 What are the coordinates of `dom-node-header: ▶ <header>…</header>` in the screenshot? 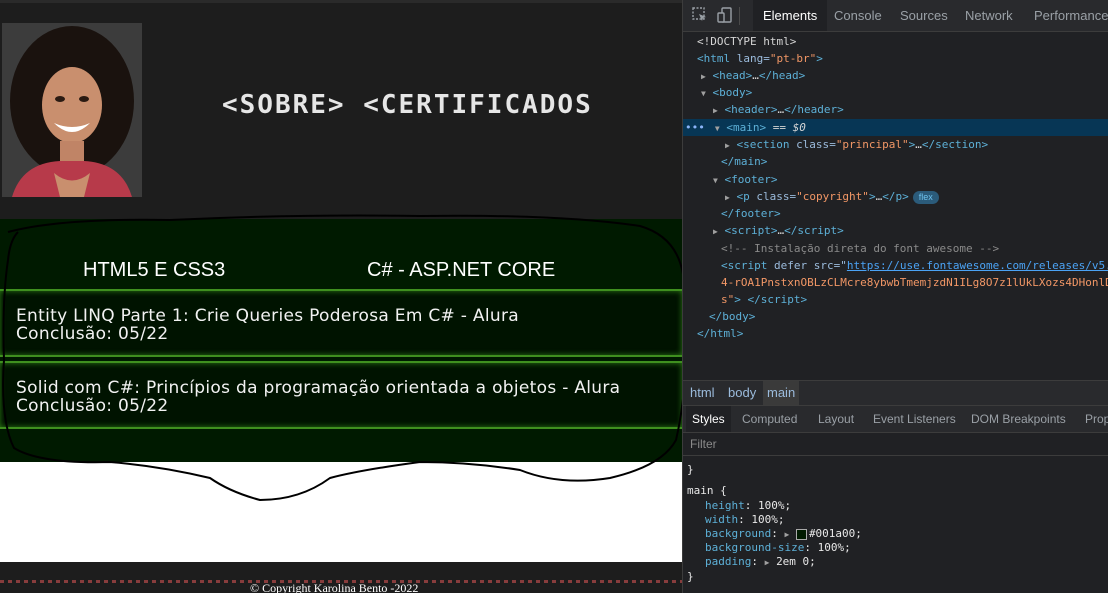 It's located at (910, 109).